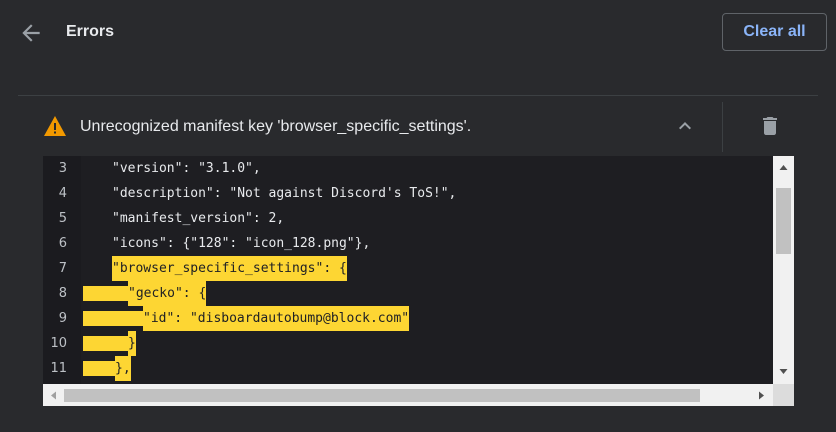 This screenshot has width=836, height=432. What do you see at coordinates (62, 318) in the screenshot?
I see `line-number: 9` at bounding box center [62, 318].